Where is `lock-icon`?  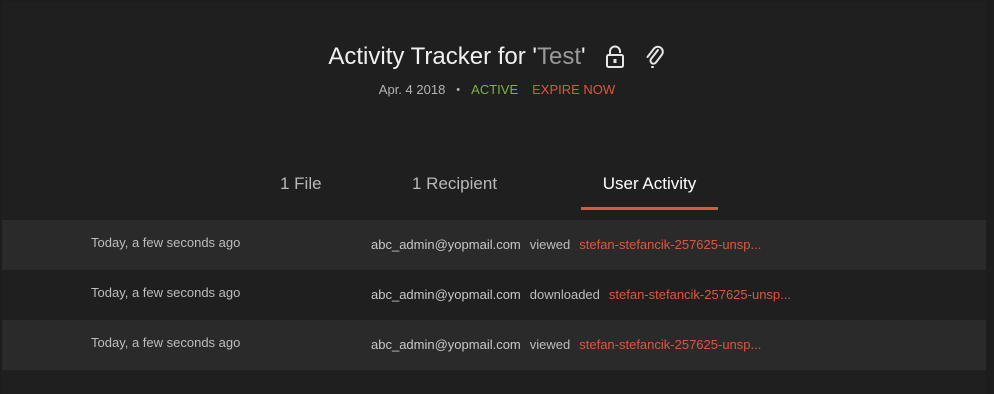 lock-icon is located at coordinates (615, 57).